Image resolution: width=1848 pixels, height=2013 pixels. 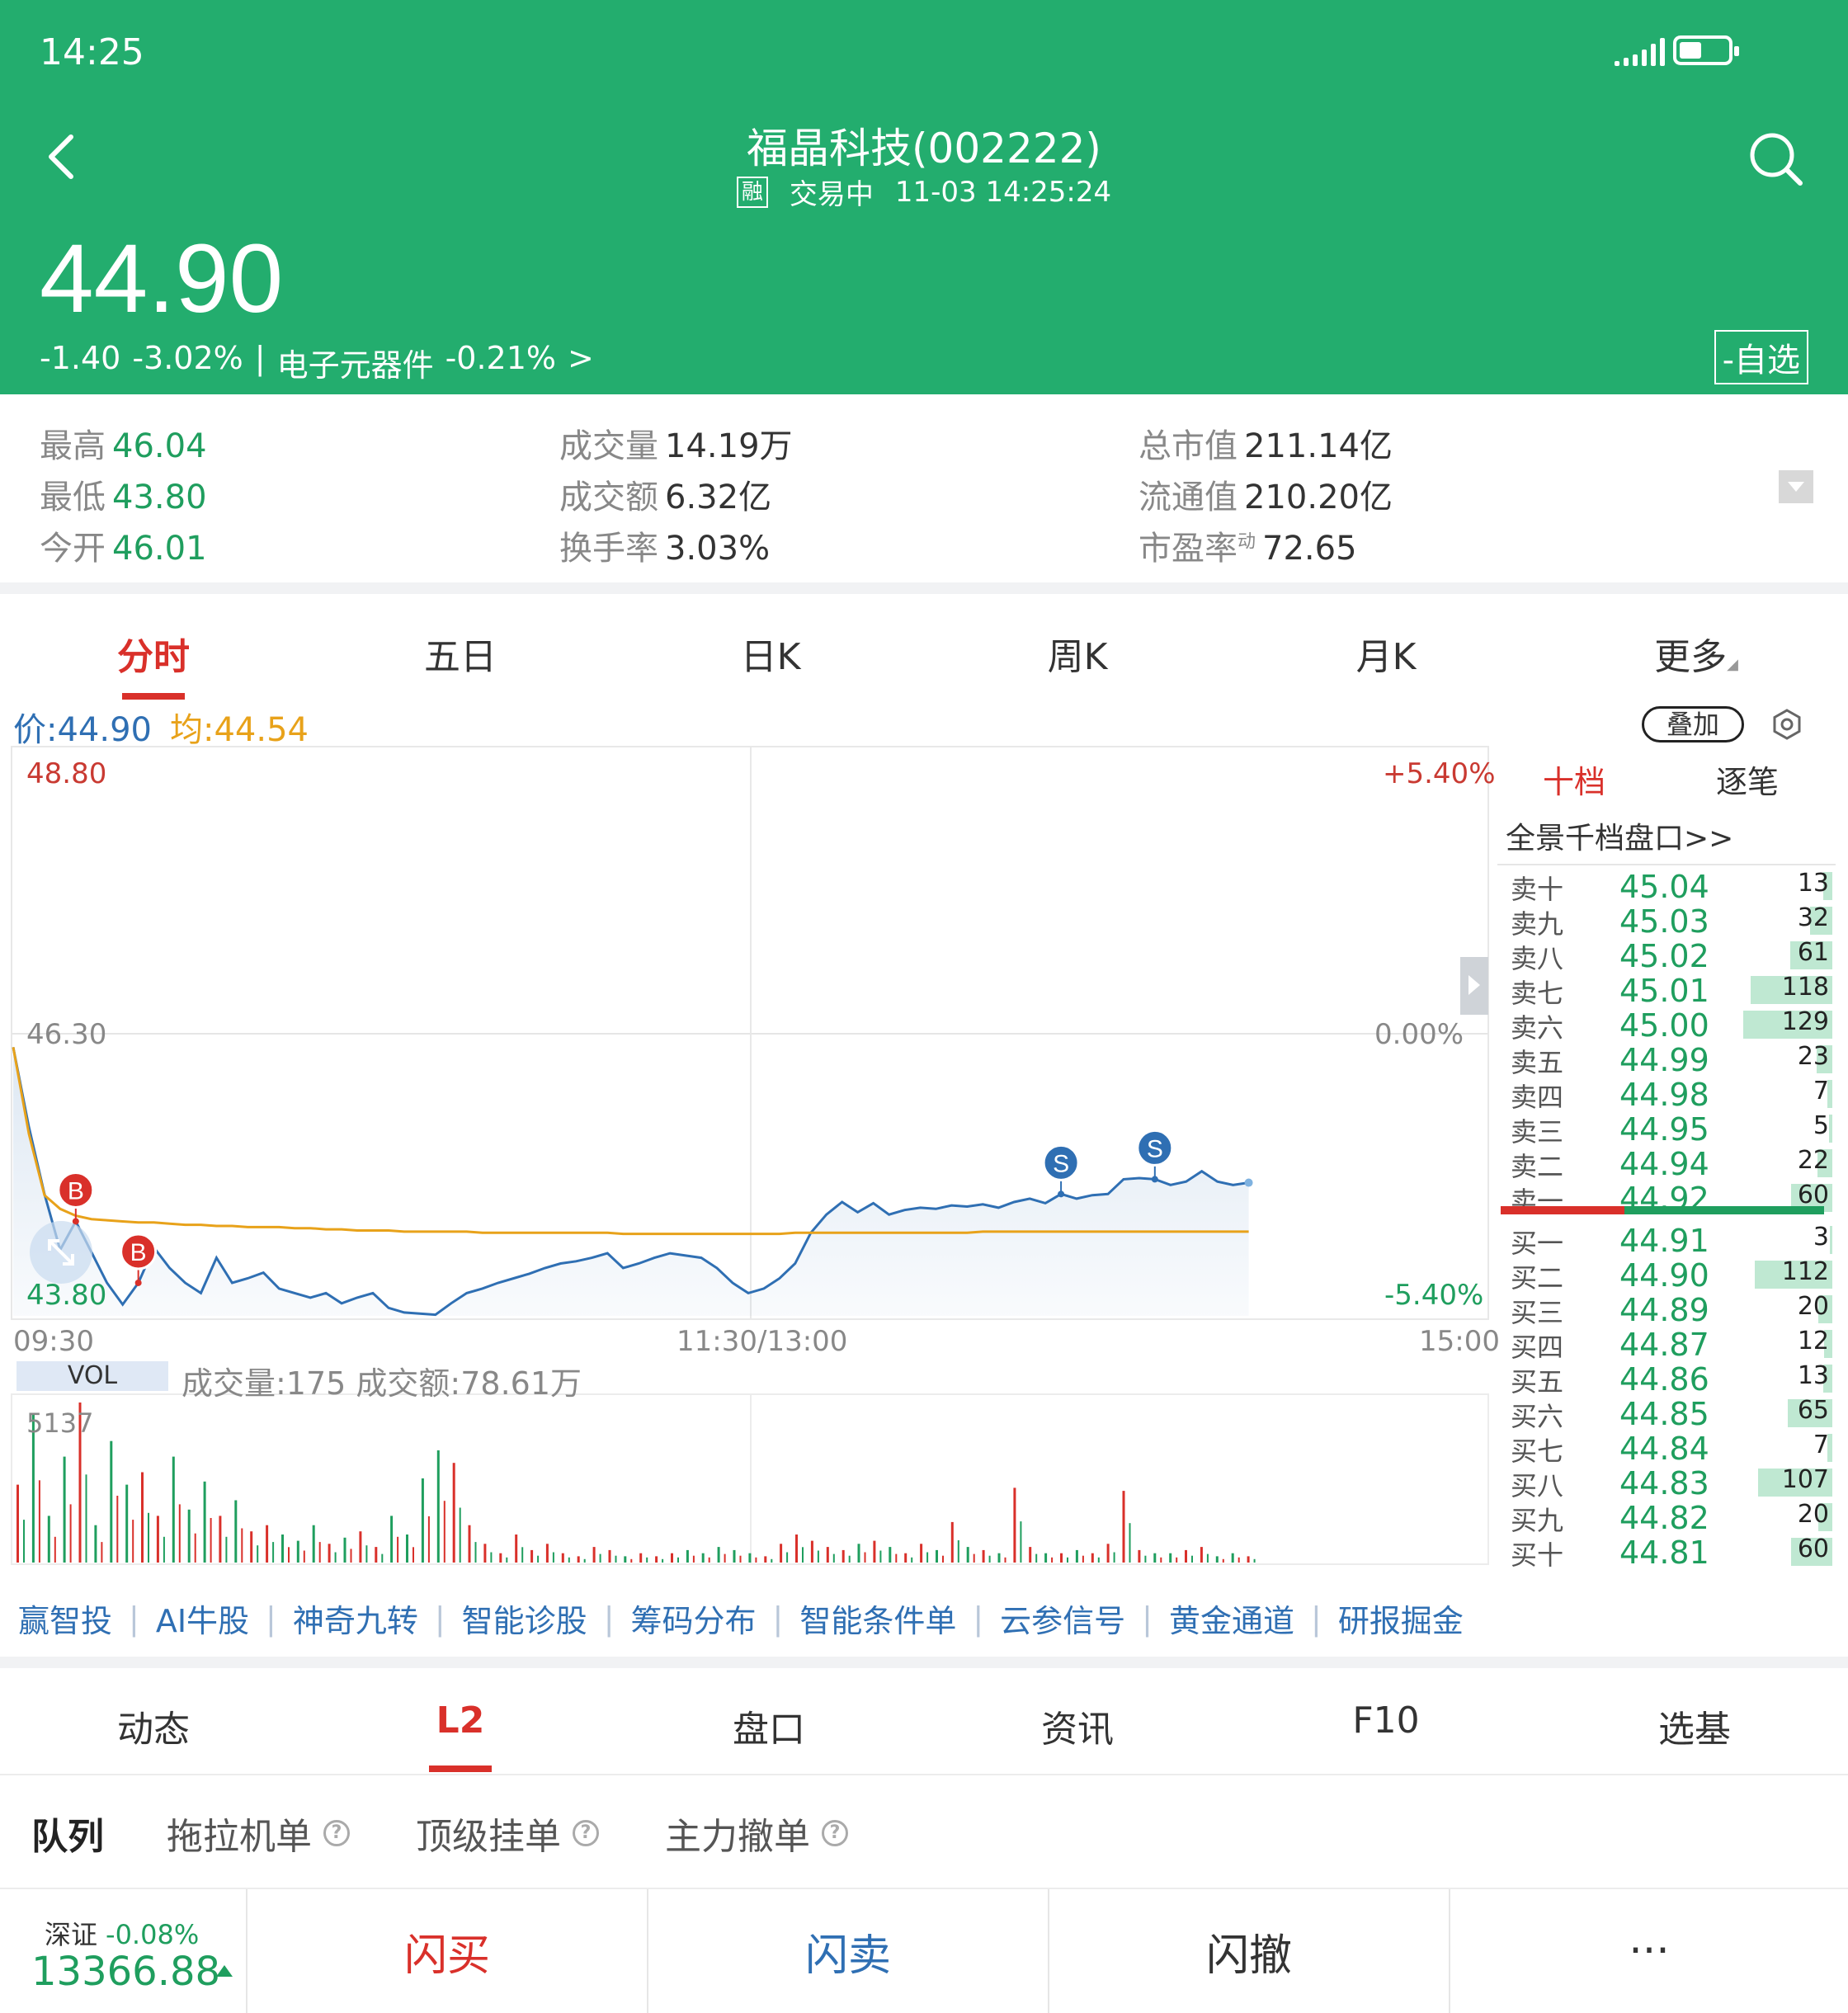 I want to click on bid-level-row: 买二 44.90 112, so click(x=1662, y=1275).